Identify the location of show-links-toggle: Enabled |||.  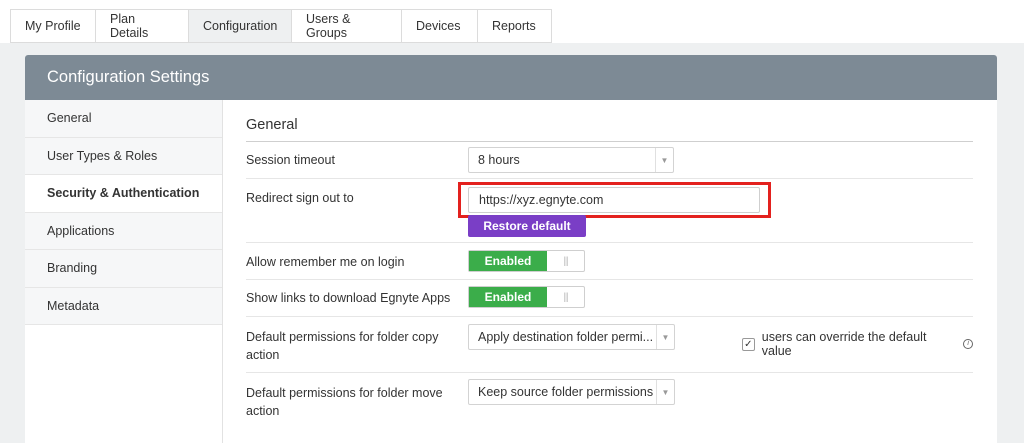
(526, 297).